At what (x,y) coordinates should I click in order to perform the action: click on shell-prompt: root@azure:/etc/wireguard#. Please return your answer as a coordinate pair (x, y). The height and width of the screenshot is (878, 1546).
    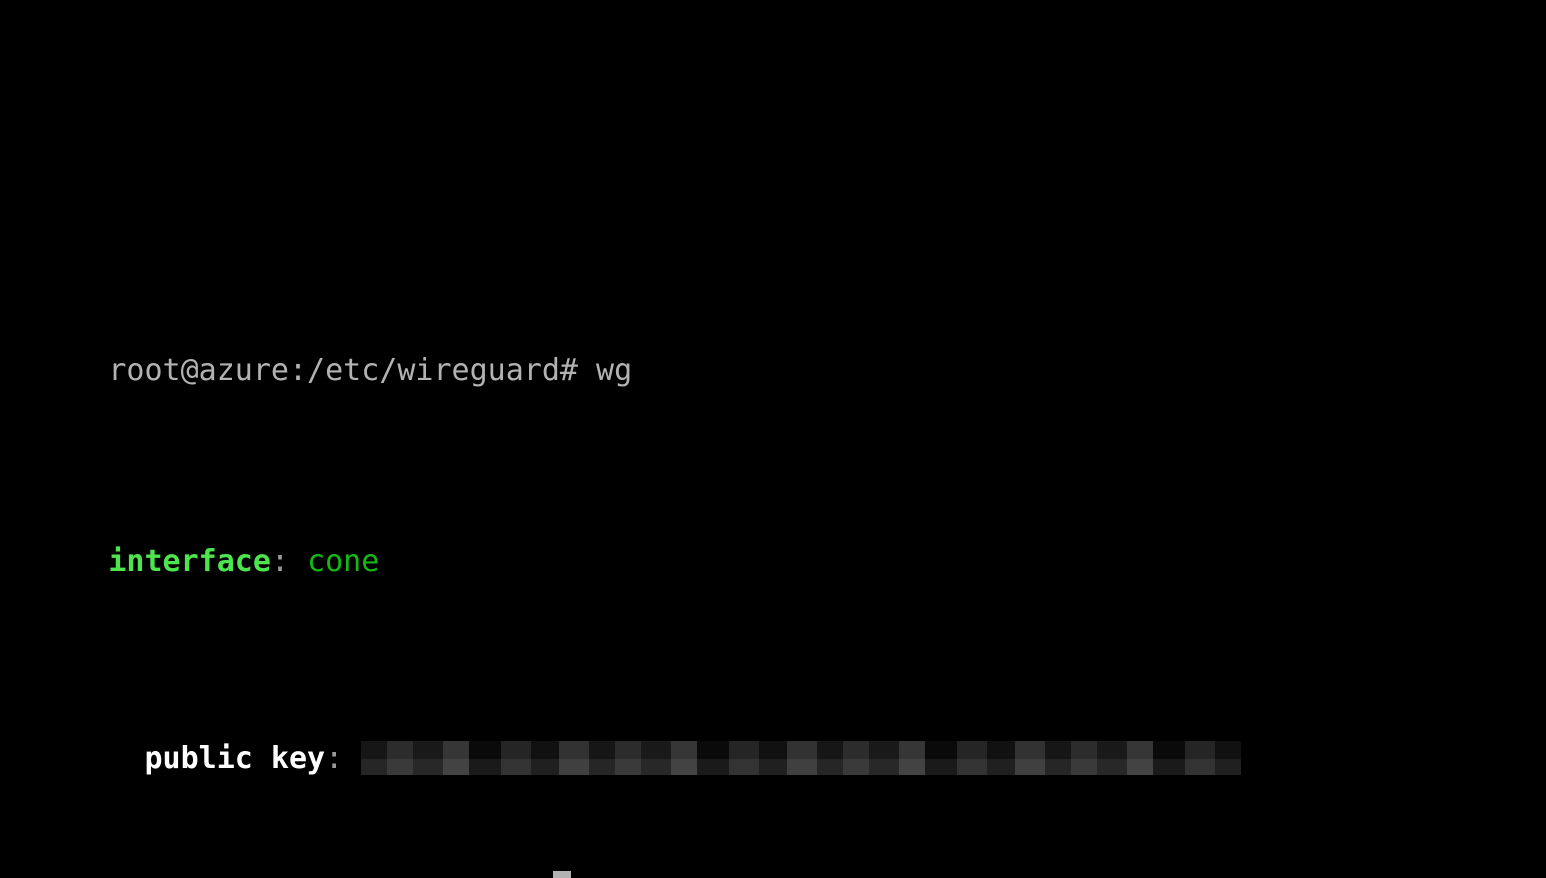
    Looking at the image, I should click on (343, 371).